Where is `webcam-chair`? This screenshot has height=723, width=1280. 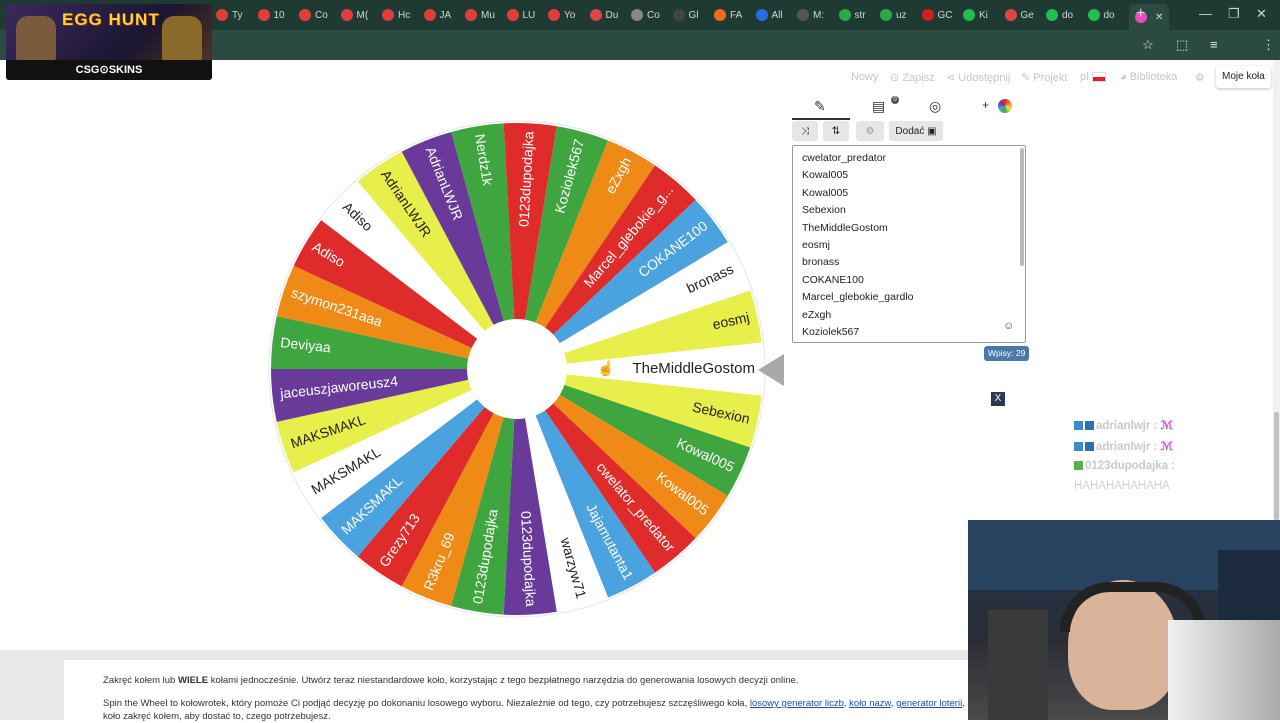
webcam-chair is located at coordinates (1224, 670).